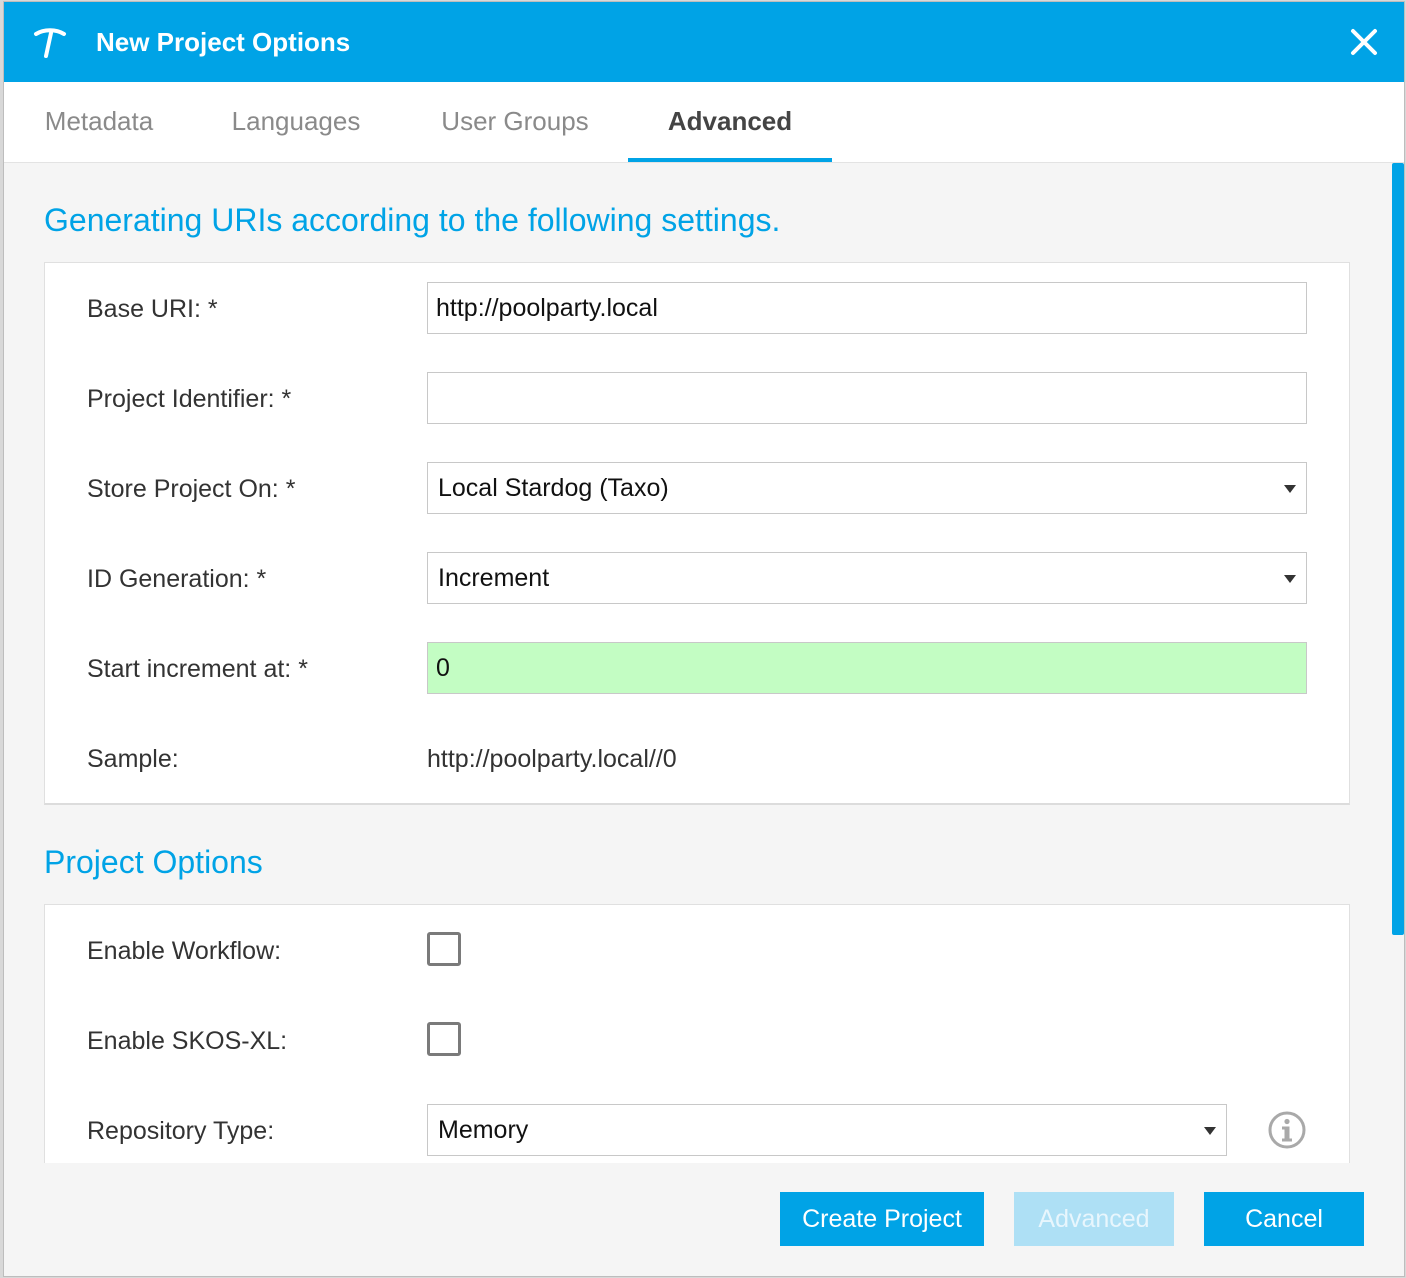  I want to click on enable-workflow-label: Enable Workflow:, so click(184, 951).